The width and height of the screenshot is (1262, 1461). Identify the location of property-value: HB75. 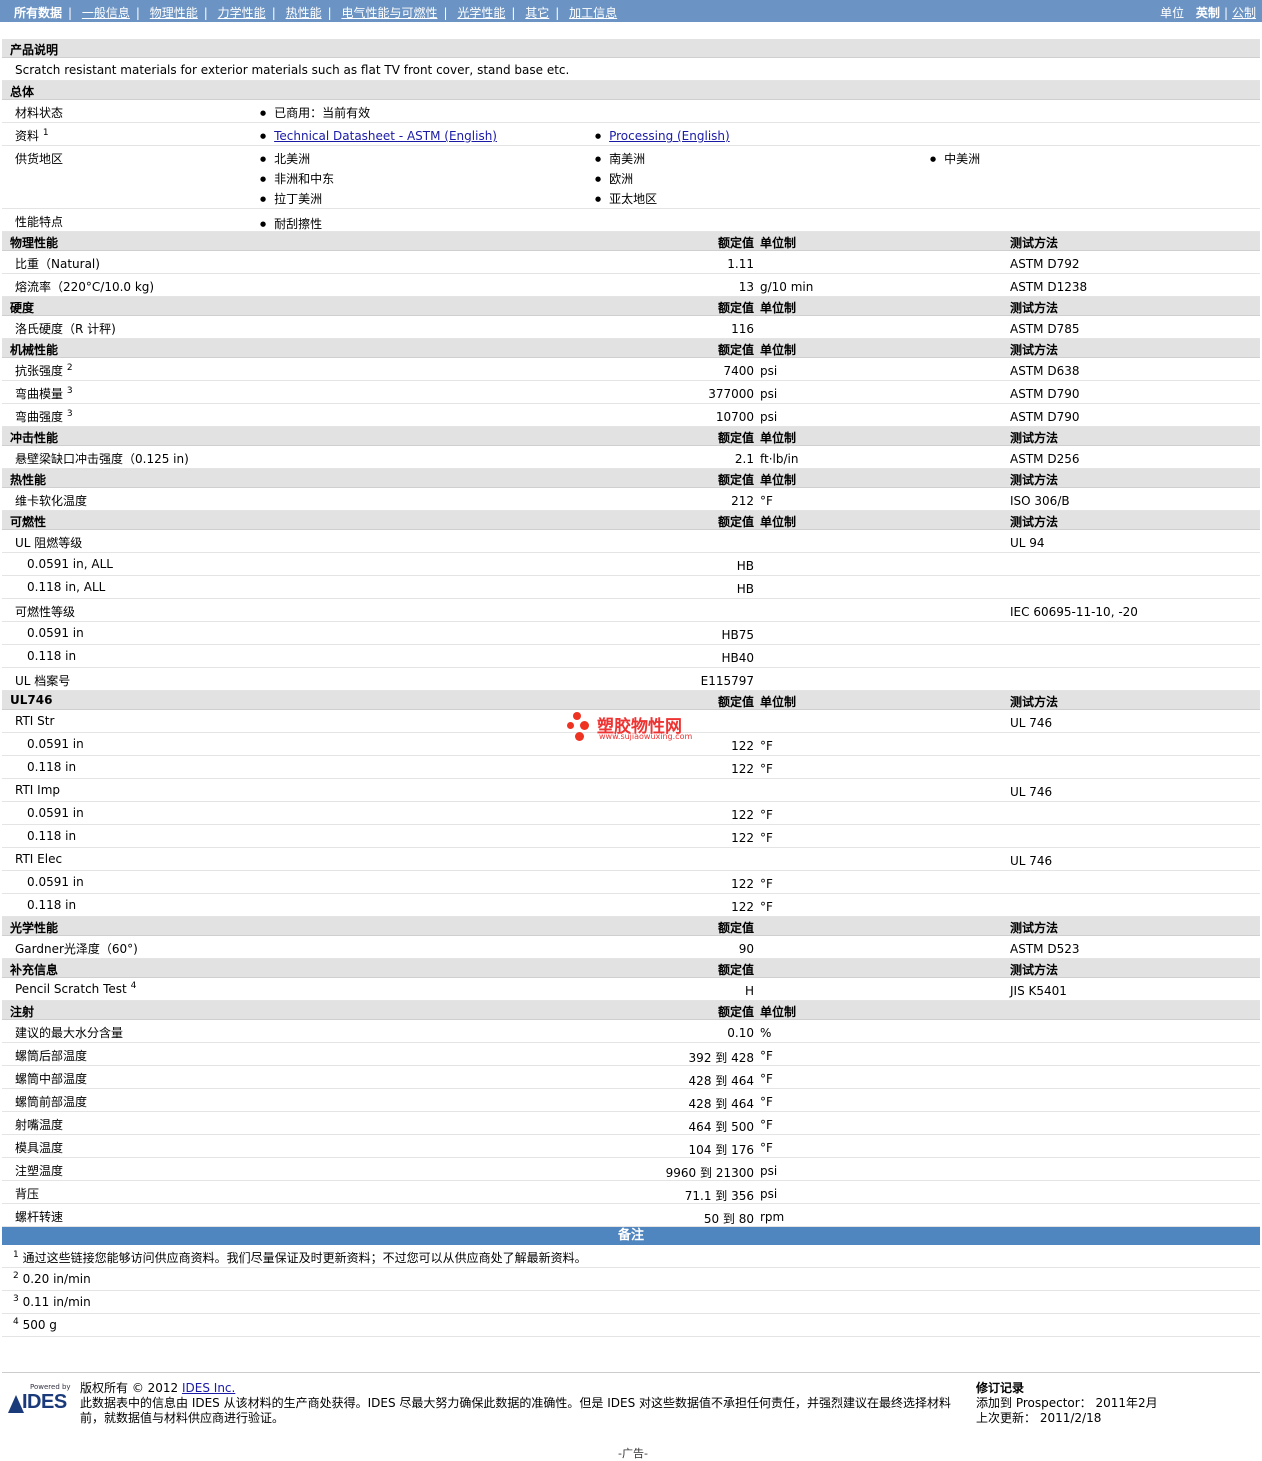
(737, 635).